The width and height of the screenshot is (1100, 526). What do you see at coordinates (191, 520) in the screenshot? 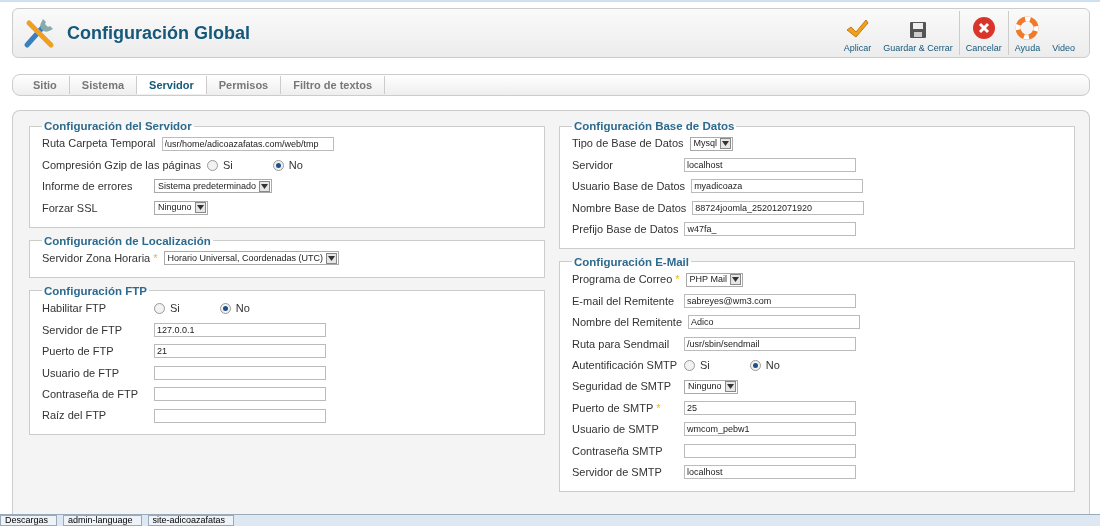
I see `taskbar-button: site-adicoazafatas` at bounding box center [191, 520].